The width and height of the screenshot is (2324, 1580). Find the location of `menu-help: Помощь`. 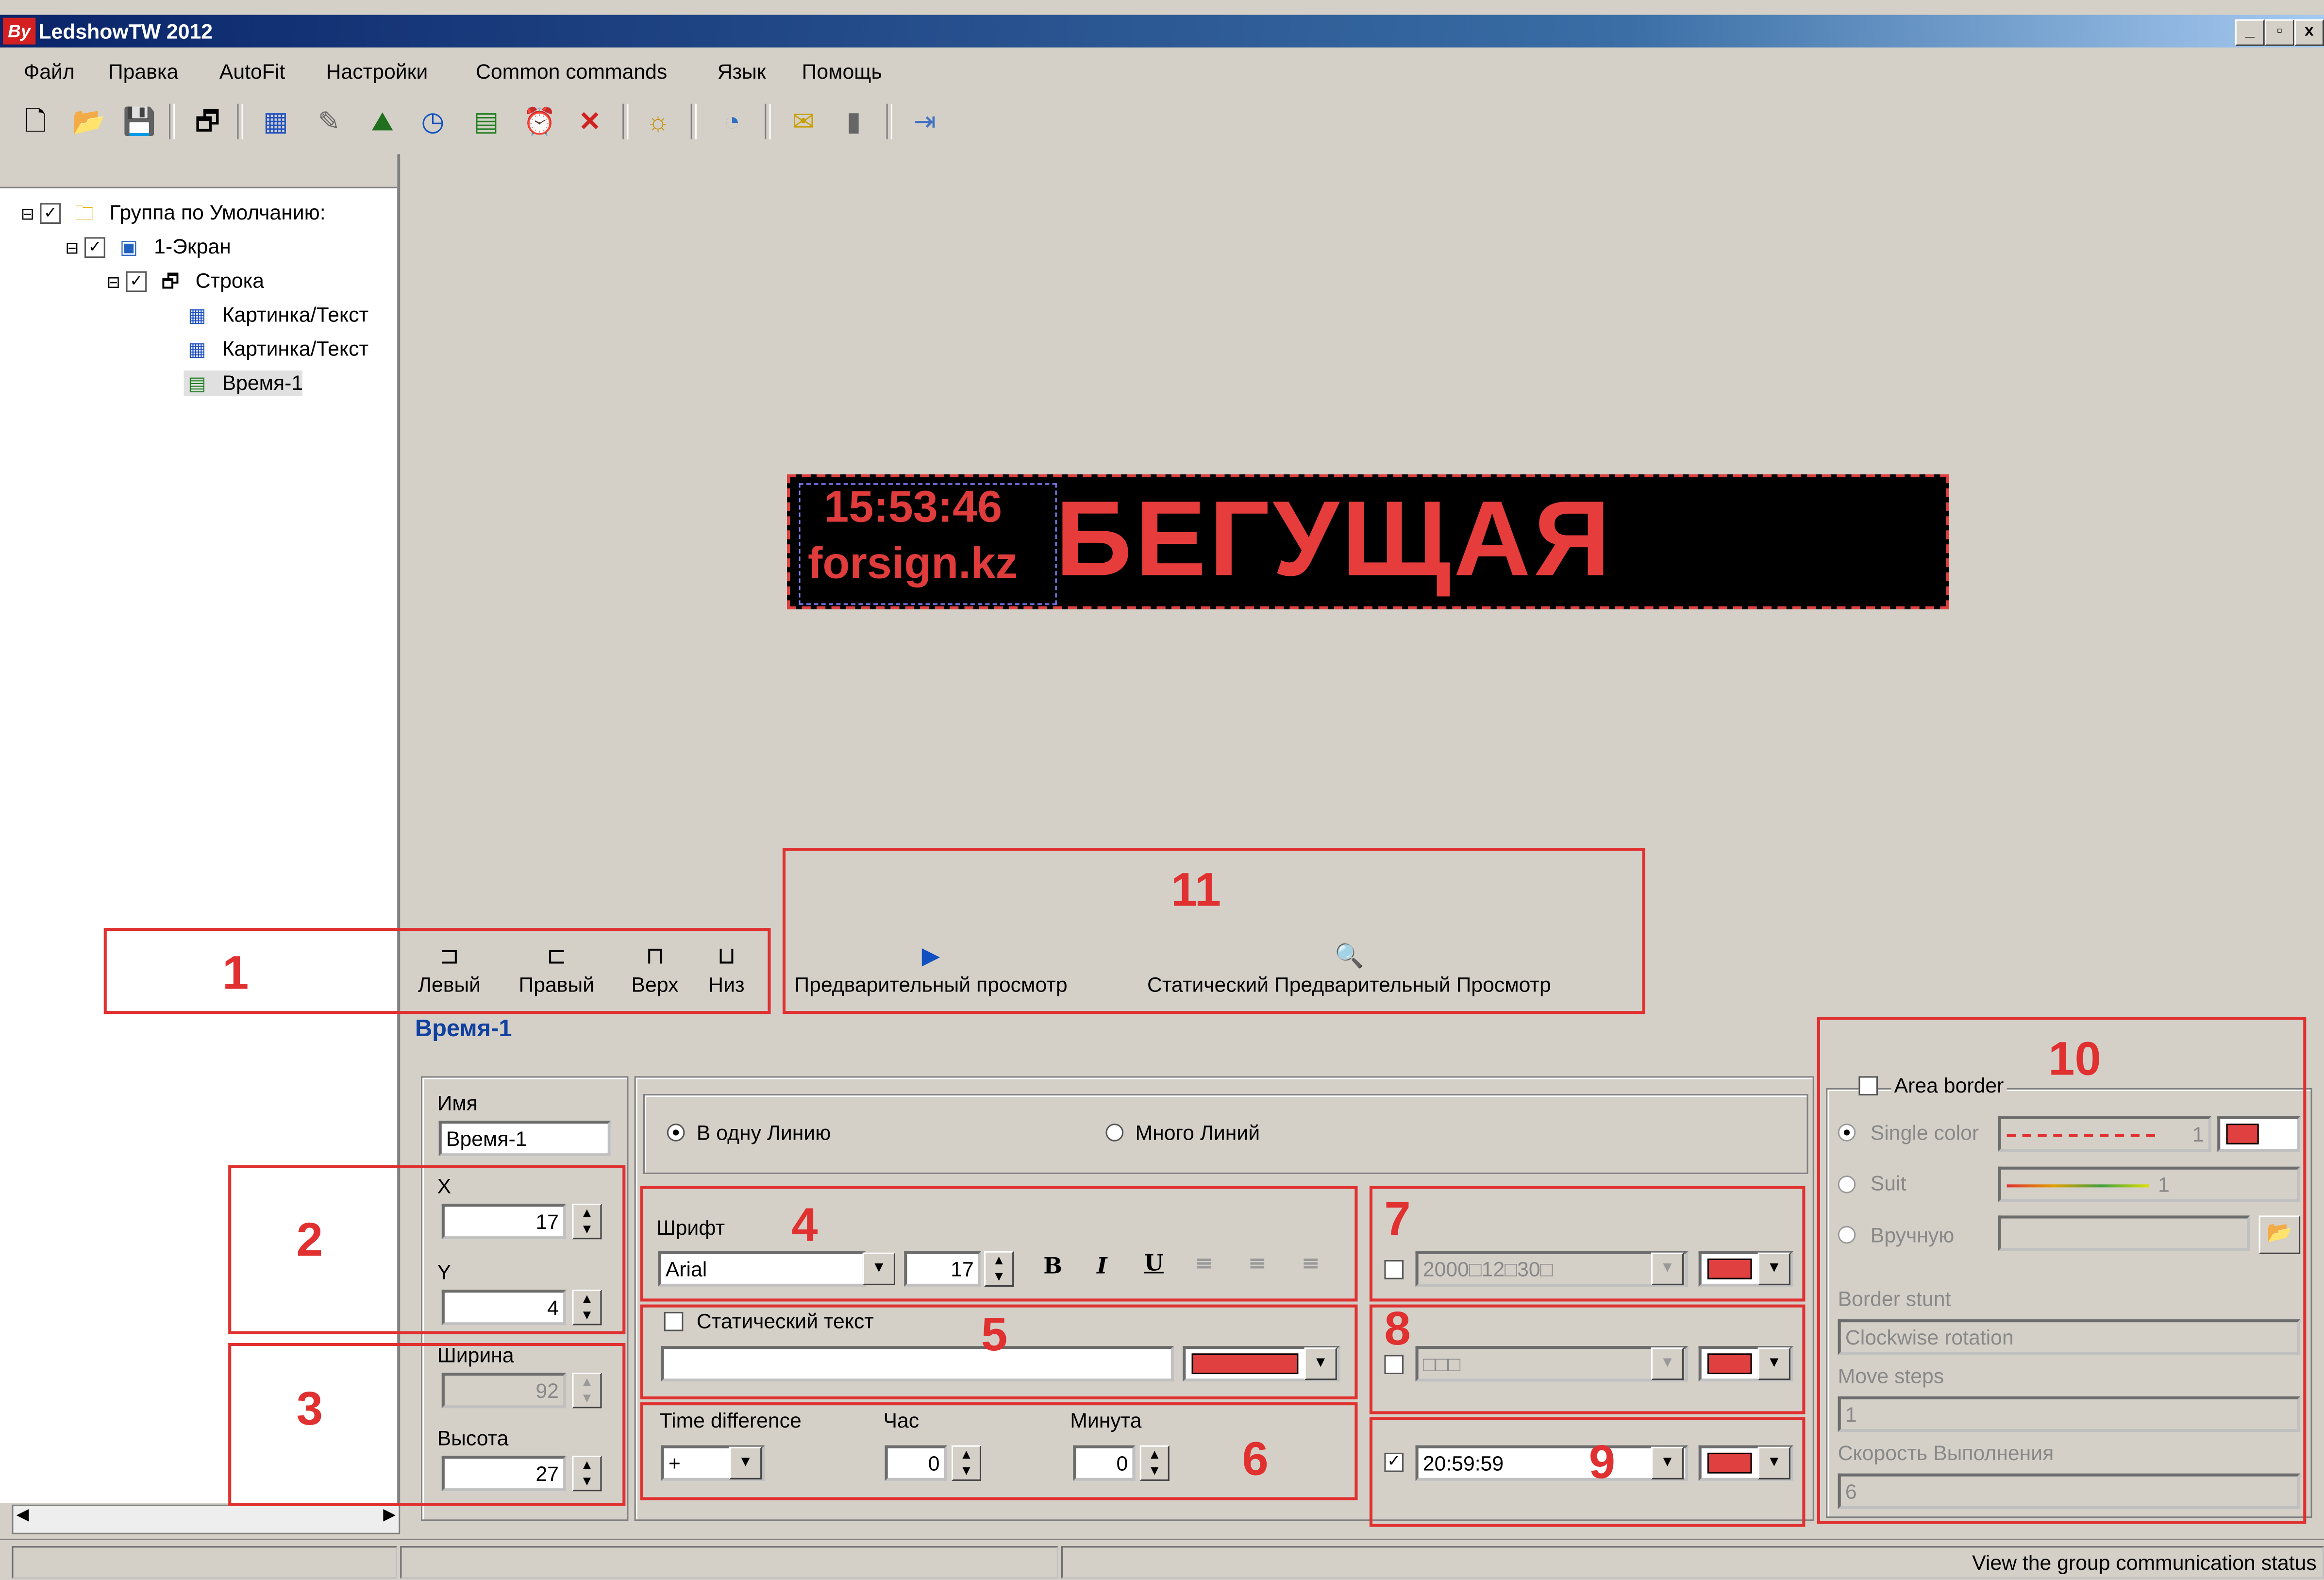

menu-help: Помощь is located at coordinates (842, 71).